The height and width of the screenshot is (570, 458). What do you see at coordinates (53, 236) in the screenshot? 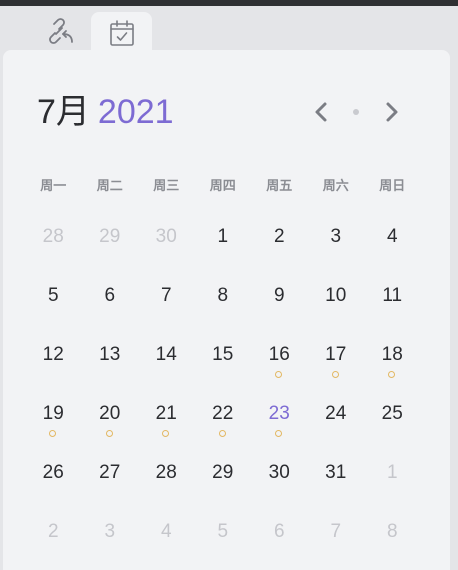
I see `calendar-day-other-month: 28` at bounding box center [53, 236].